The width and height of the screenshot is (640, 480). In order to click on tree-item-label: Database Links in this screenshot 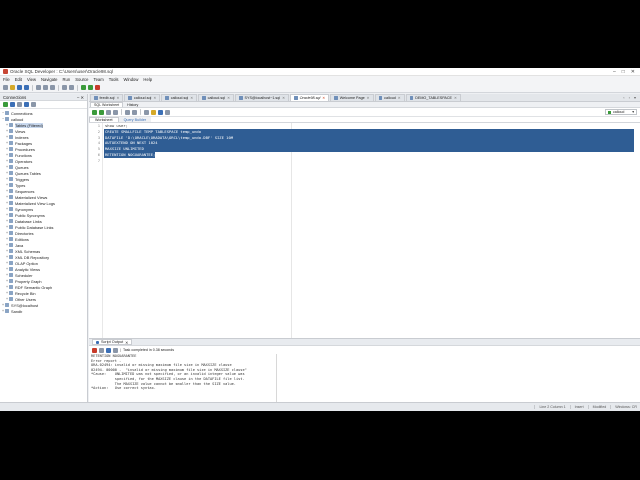, I will do `click(28, 221)`.